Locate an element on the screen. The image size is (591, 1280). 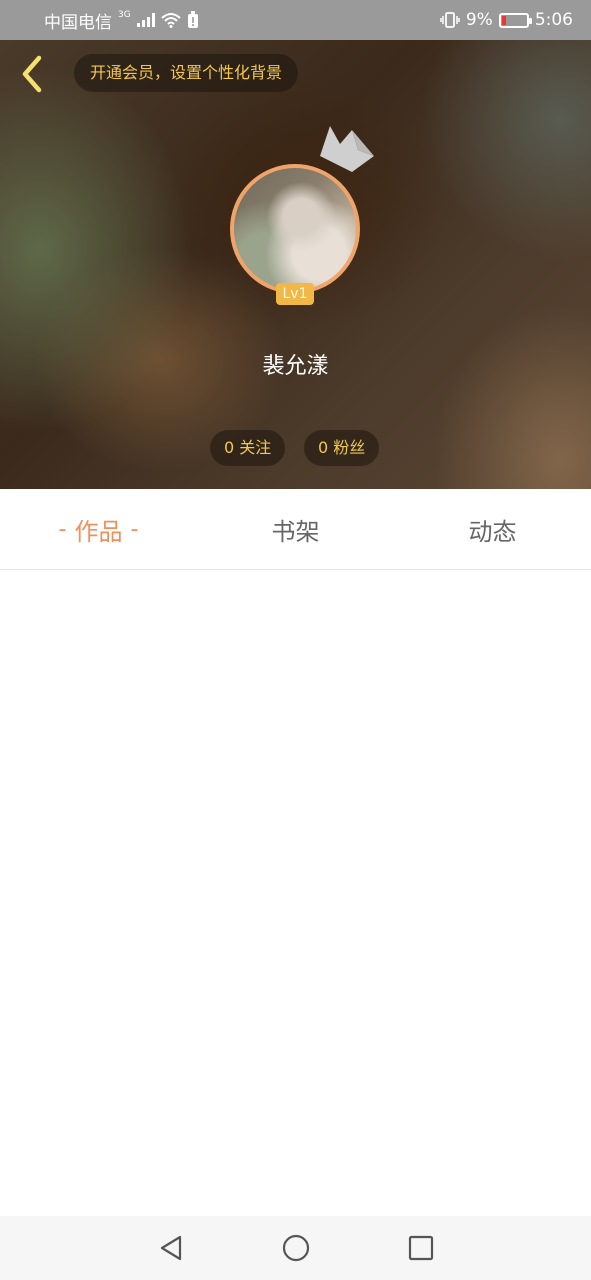
circle-home-icon is located at coordinates (295, 1248).